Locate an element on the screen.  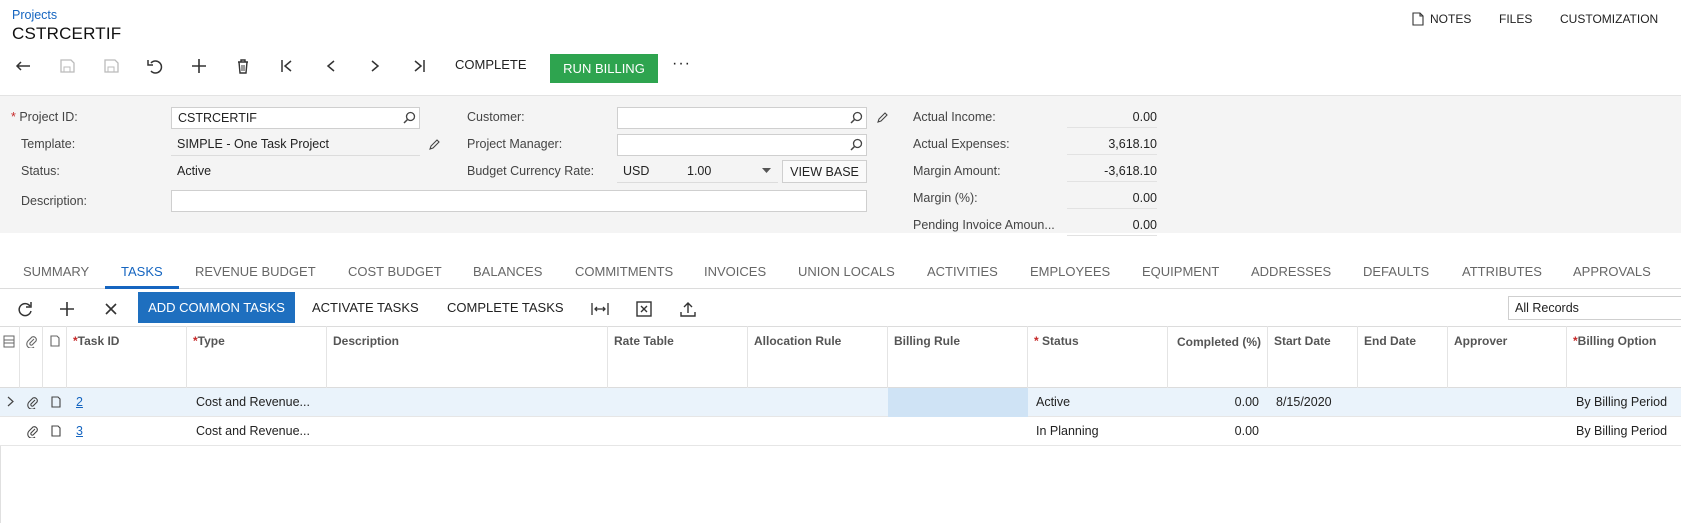
breadcrumb-projects: Projects is located at coordinates (34, 15).